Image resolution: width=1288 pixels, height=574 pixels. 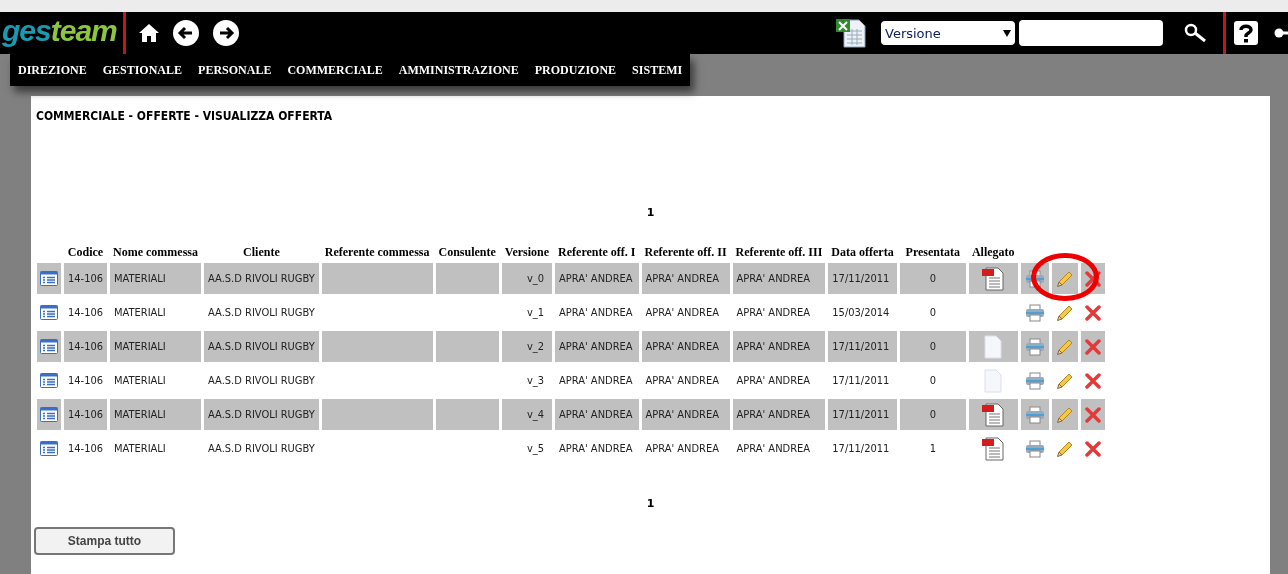 What do you see at coordinates (142, 70) in the screenshot?
I see `menu-item: GESTIONALE` at bounding box center [142, 70].